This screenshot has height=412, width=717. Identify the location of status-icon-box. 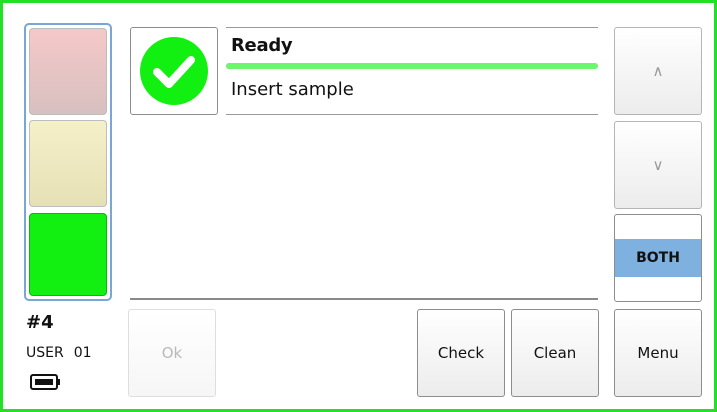
(174, 71).